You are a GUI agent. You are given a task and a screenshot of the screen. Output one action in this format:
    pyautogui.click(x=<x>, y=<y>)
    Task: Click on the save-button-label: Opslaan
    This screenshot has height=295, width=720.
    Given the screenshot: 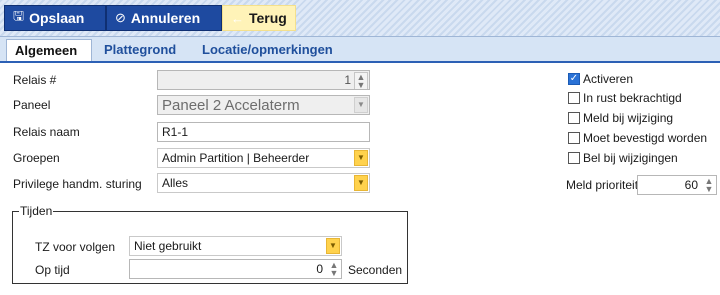 What is the action you would take?
    pyautogui.click(x=57, y=18)
    